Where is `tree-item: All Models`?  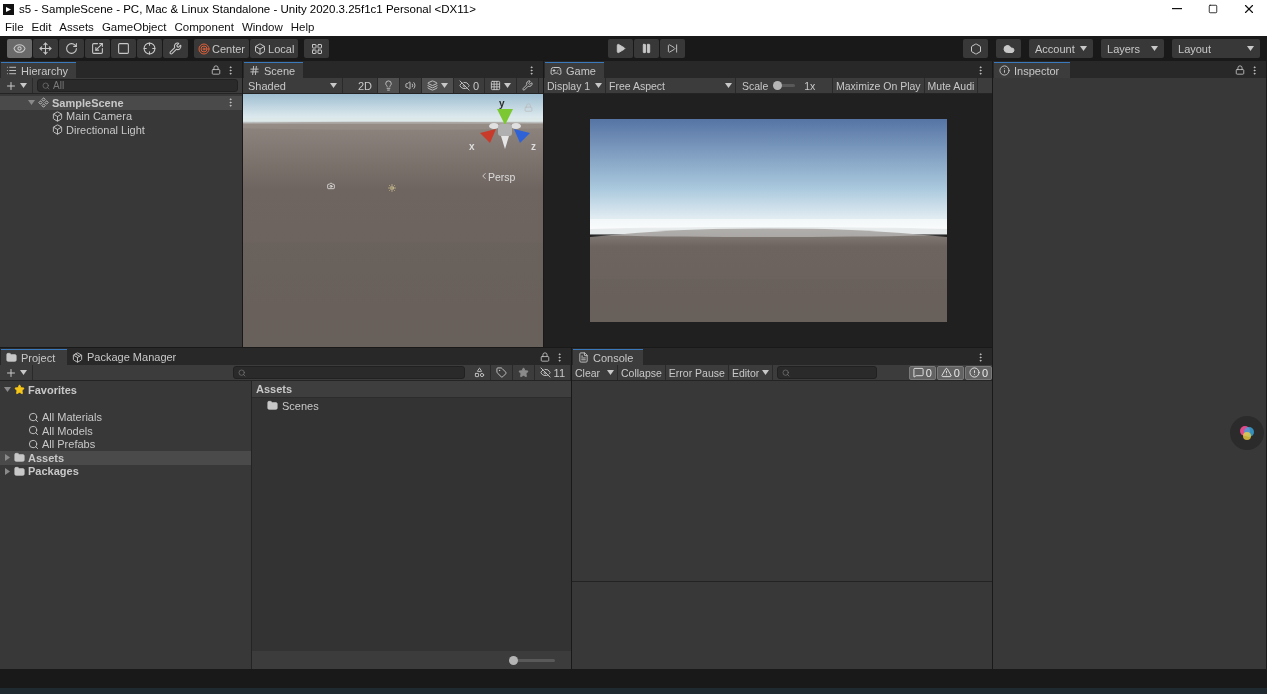
tree-item: All Models is located at coordinates (132, 431).